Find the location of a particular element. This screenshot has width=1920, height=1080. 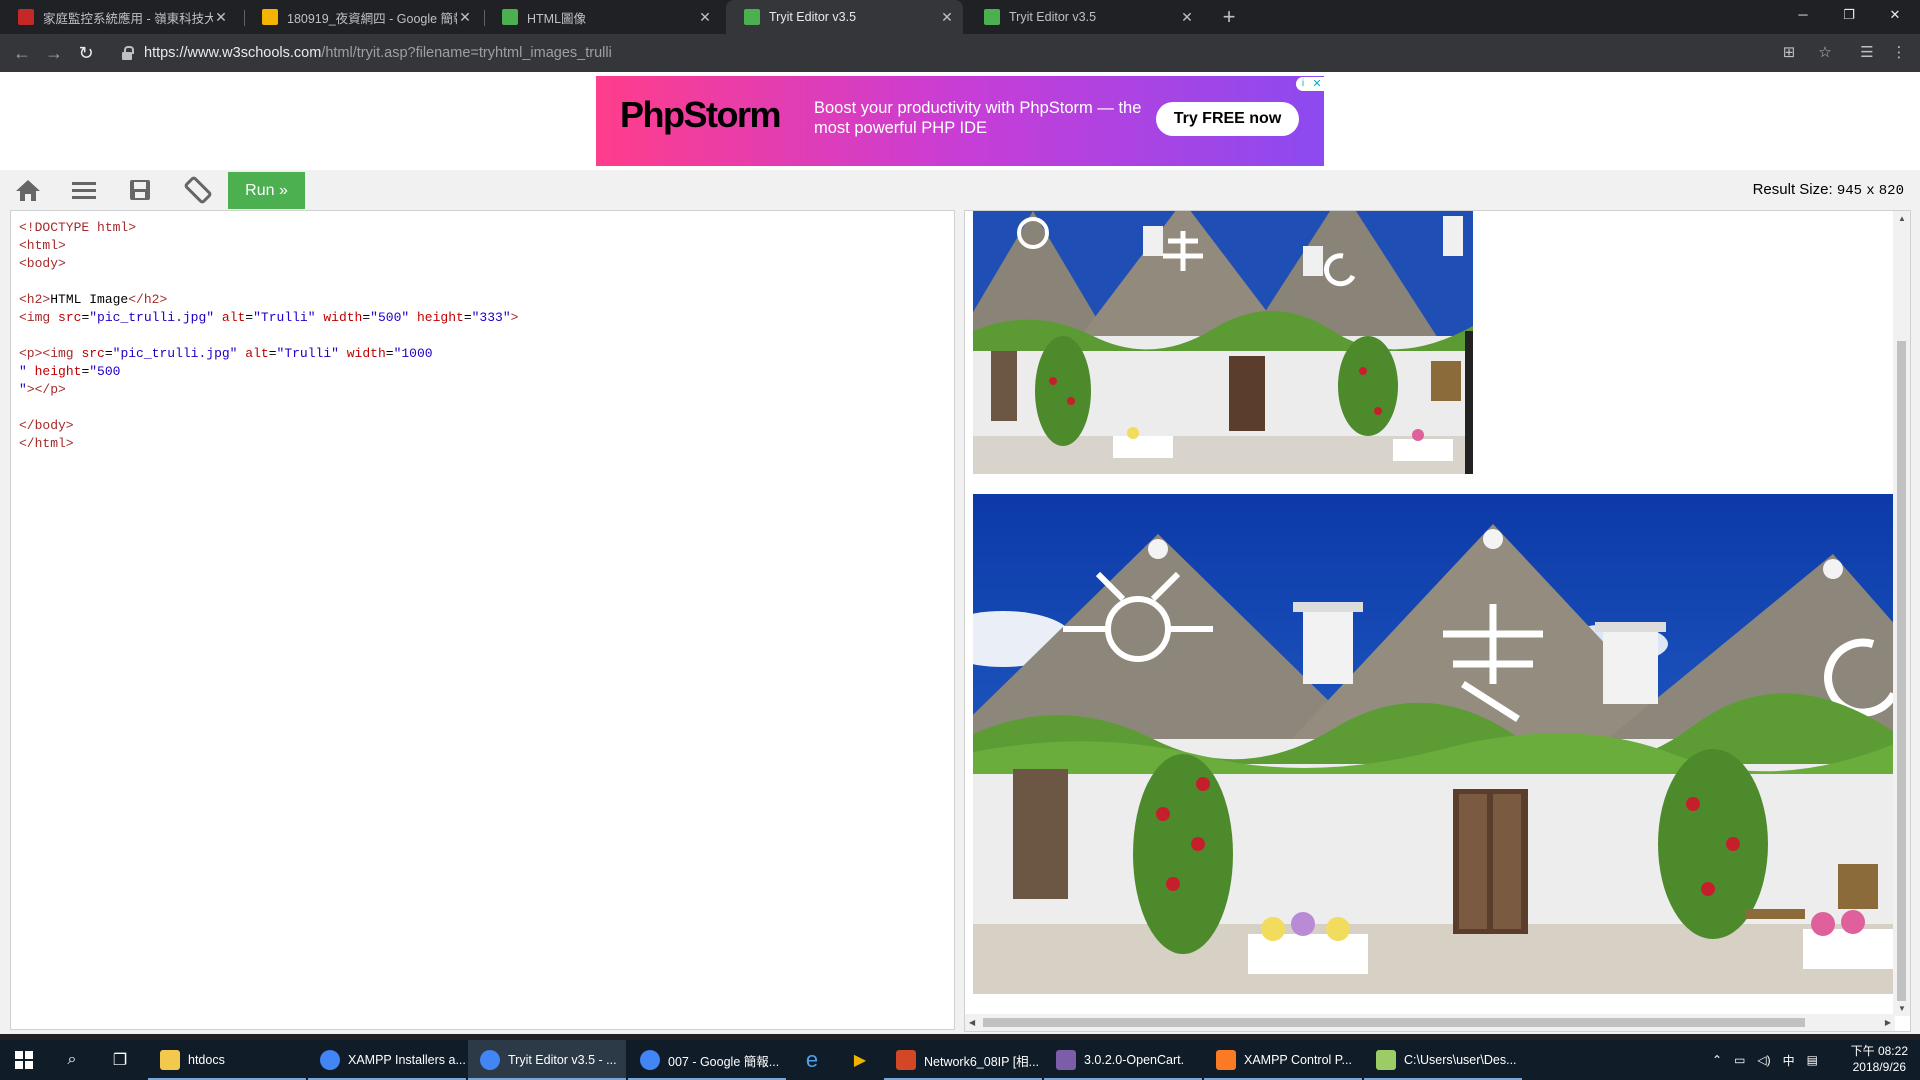

code-line: </html> is located at coordinates (46, 443).